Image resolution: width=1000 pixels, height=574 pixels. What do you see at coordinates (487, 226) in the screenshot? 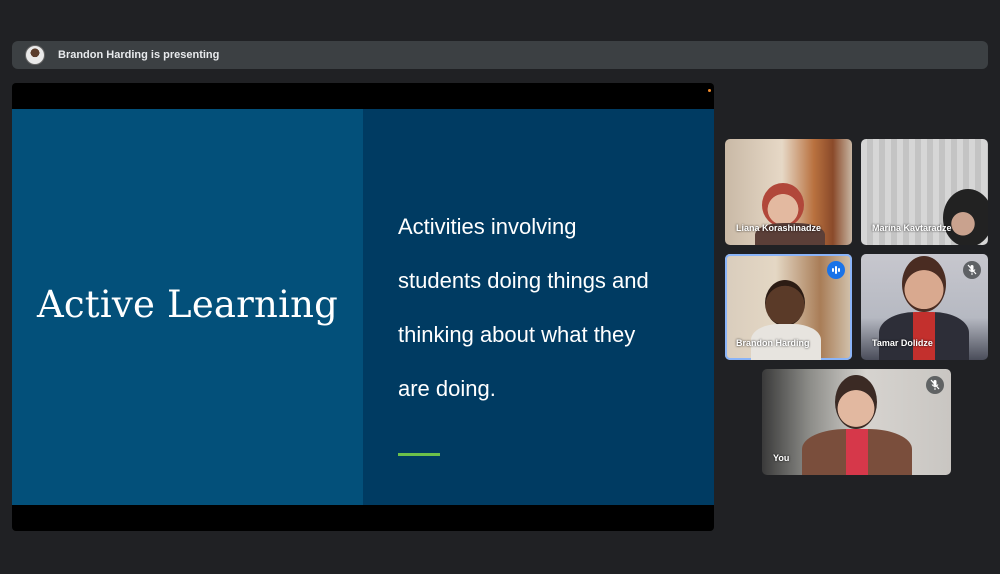
I see `slide-body-line: Activities involving` at bounding box center [487, 226].